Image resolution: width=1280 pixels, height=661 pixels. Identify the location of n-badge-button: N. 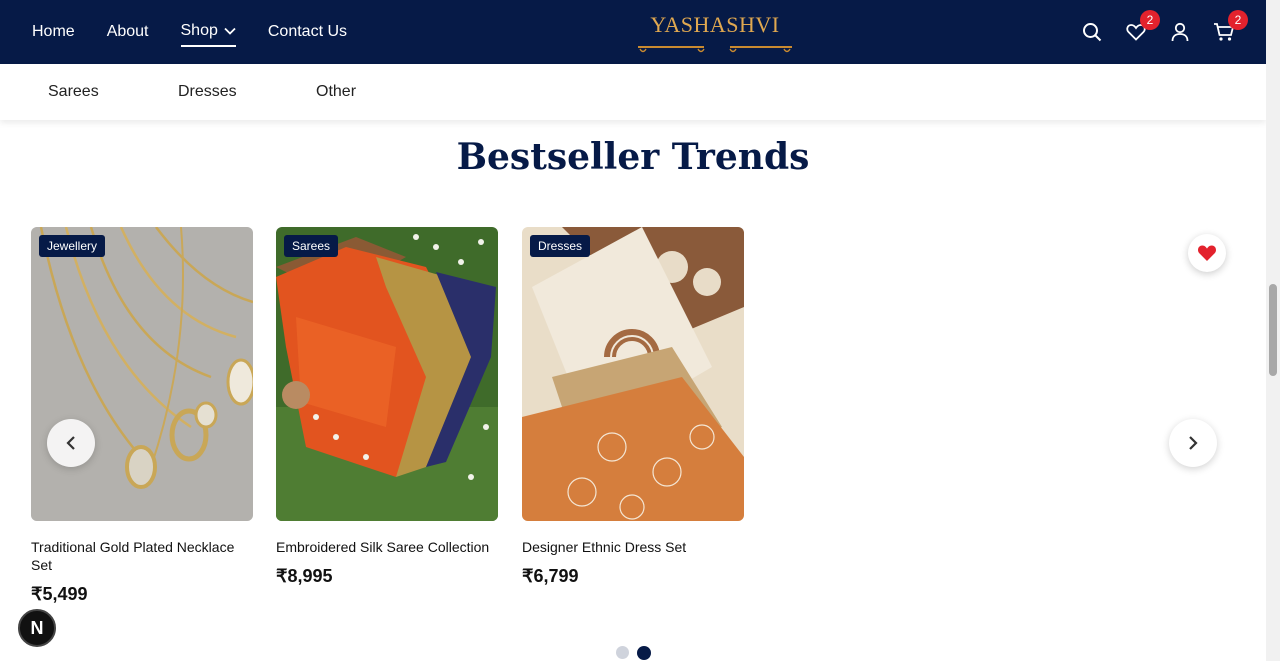
(37, 628).